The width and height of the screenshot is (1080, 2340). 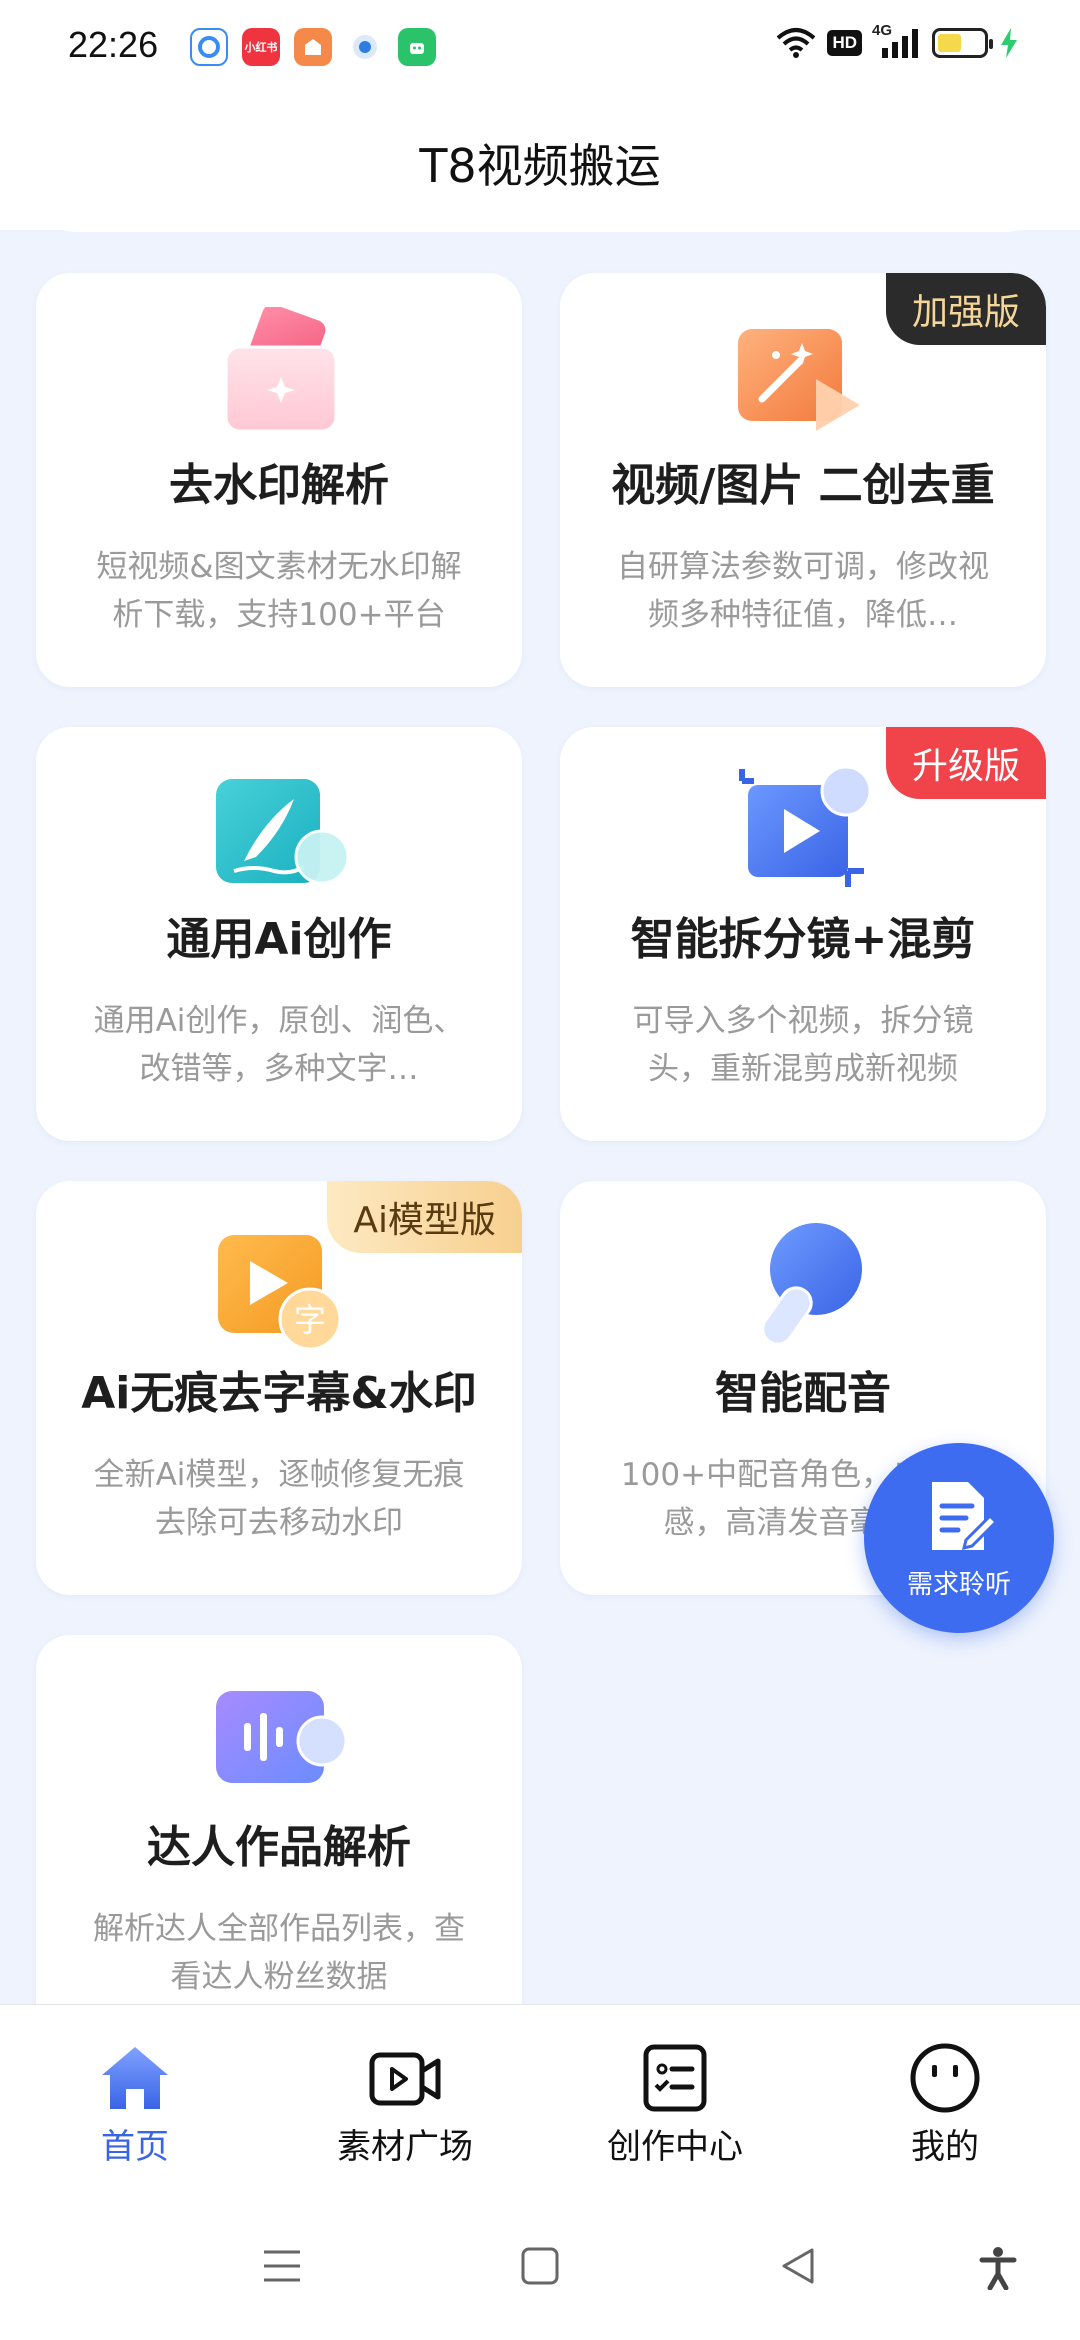 What do you see at coordinates (798, 2266) in the screenshot?
I see `back-icon` at bounding box center [798, 2266].